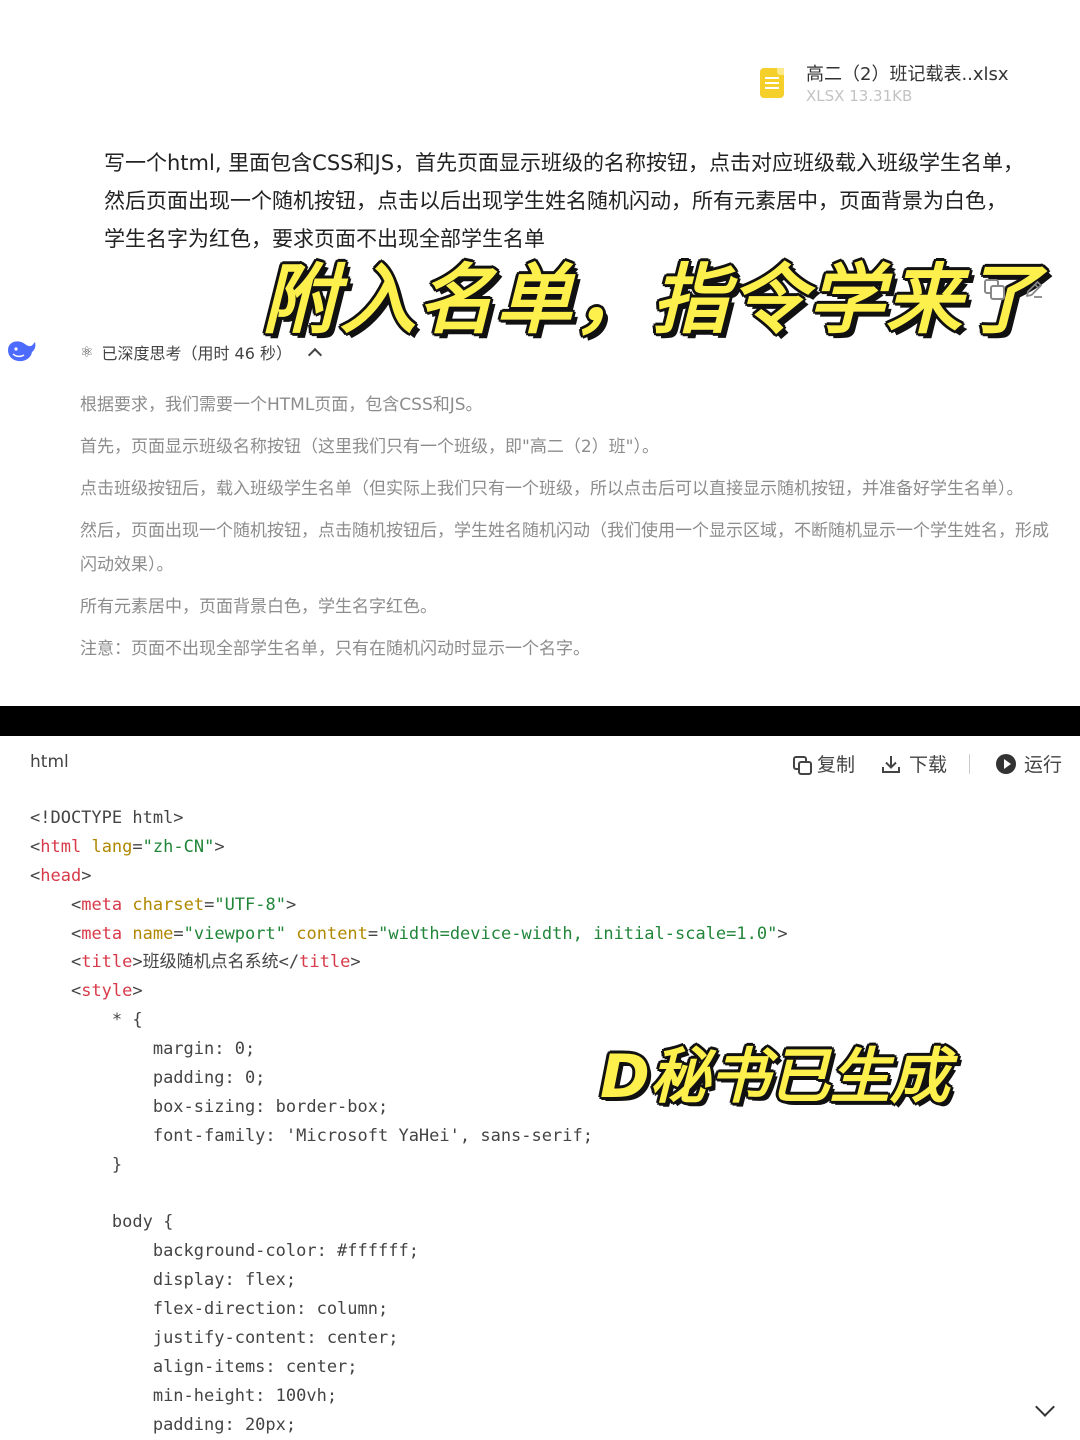  Describe the element at coordinates (61, 875) in the screenshot. I see `code-line: <head>` at that location.